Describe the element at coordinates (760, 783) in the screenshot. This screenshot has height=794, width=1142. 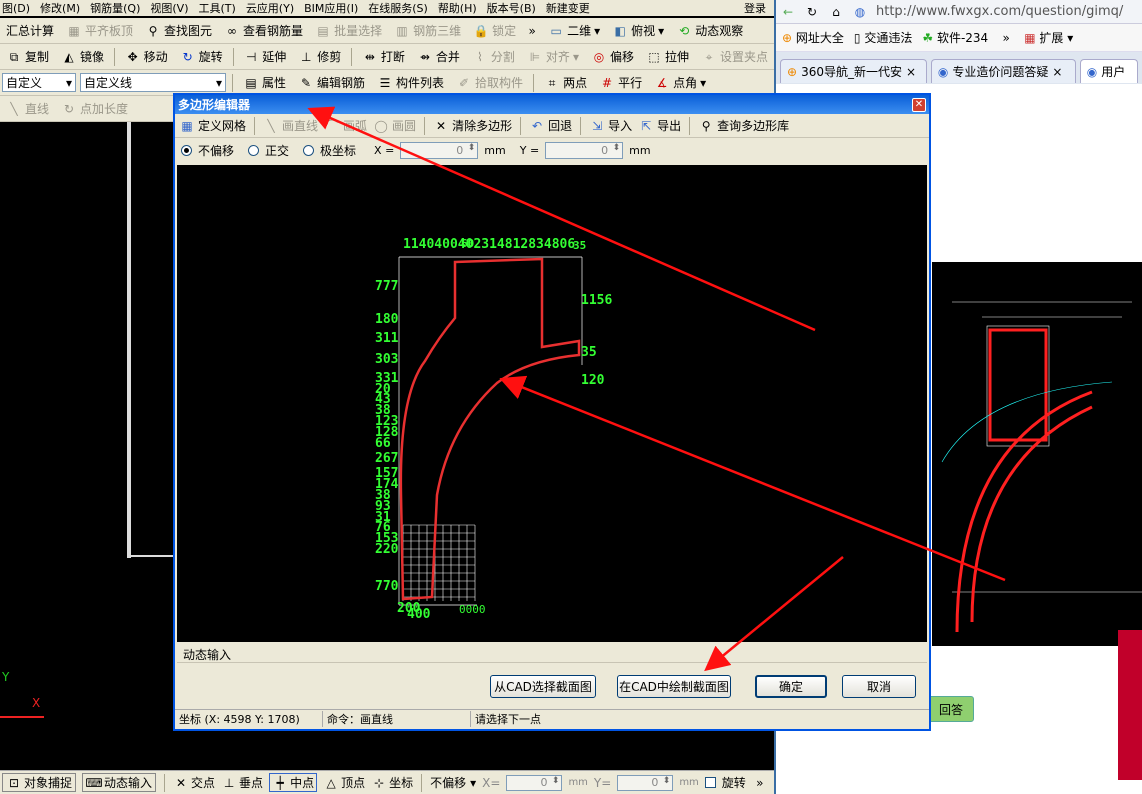
I see `more-chevron-icon: »` at that location.